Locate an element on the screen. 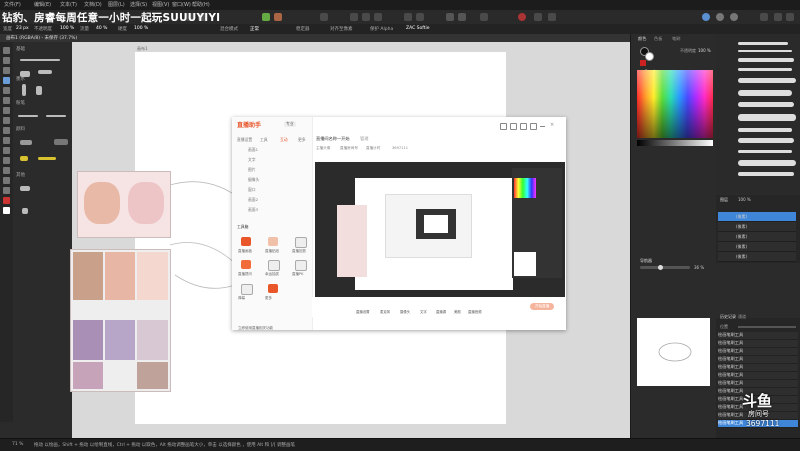  minimize-icon is located at coordinates (542, 126).